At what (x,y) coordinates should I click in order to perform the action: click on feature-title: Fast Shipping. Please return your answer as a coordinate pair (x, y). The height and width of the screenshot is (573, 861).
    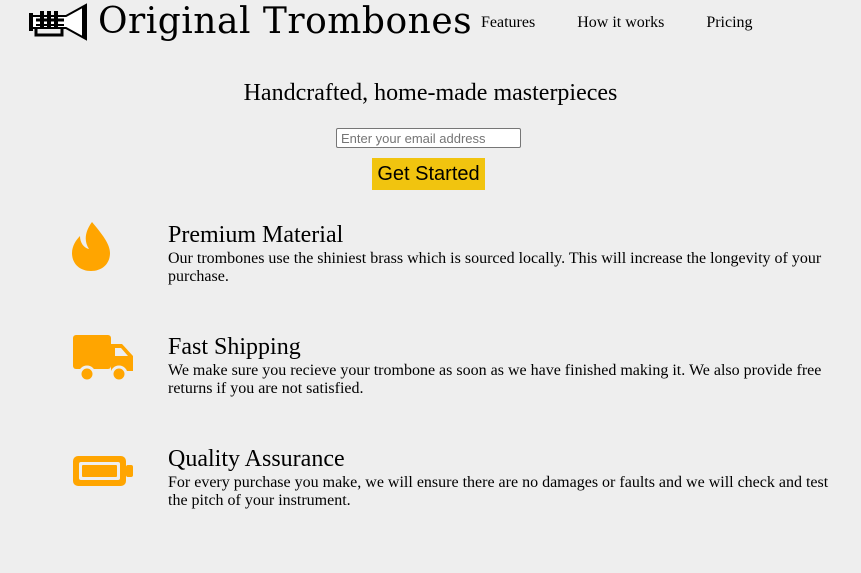
    Looking at the image, I should click on (234, 347).